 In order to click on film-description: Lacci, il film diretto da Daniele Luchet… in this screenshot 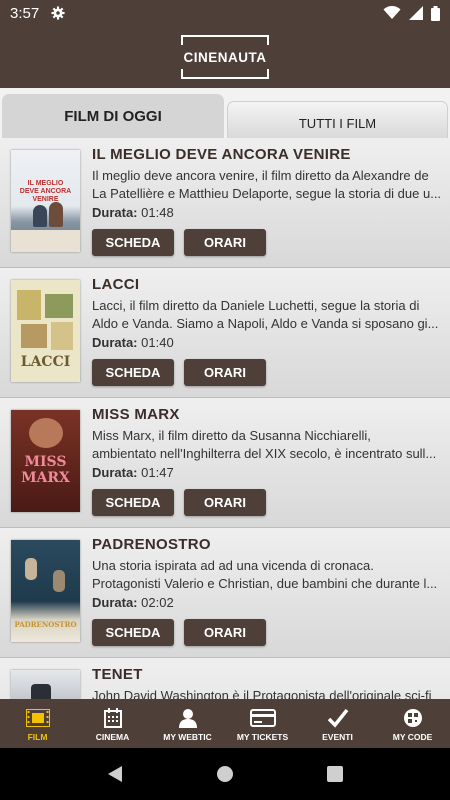, I will do `click(265, 314)`.